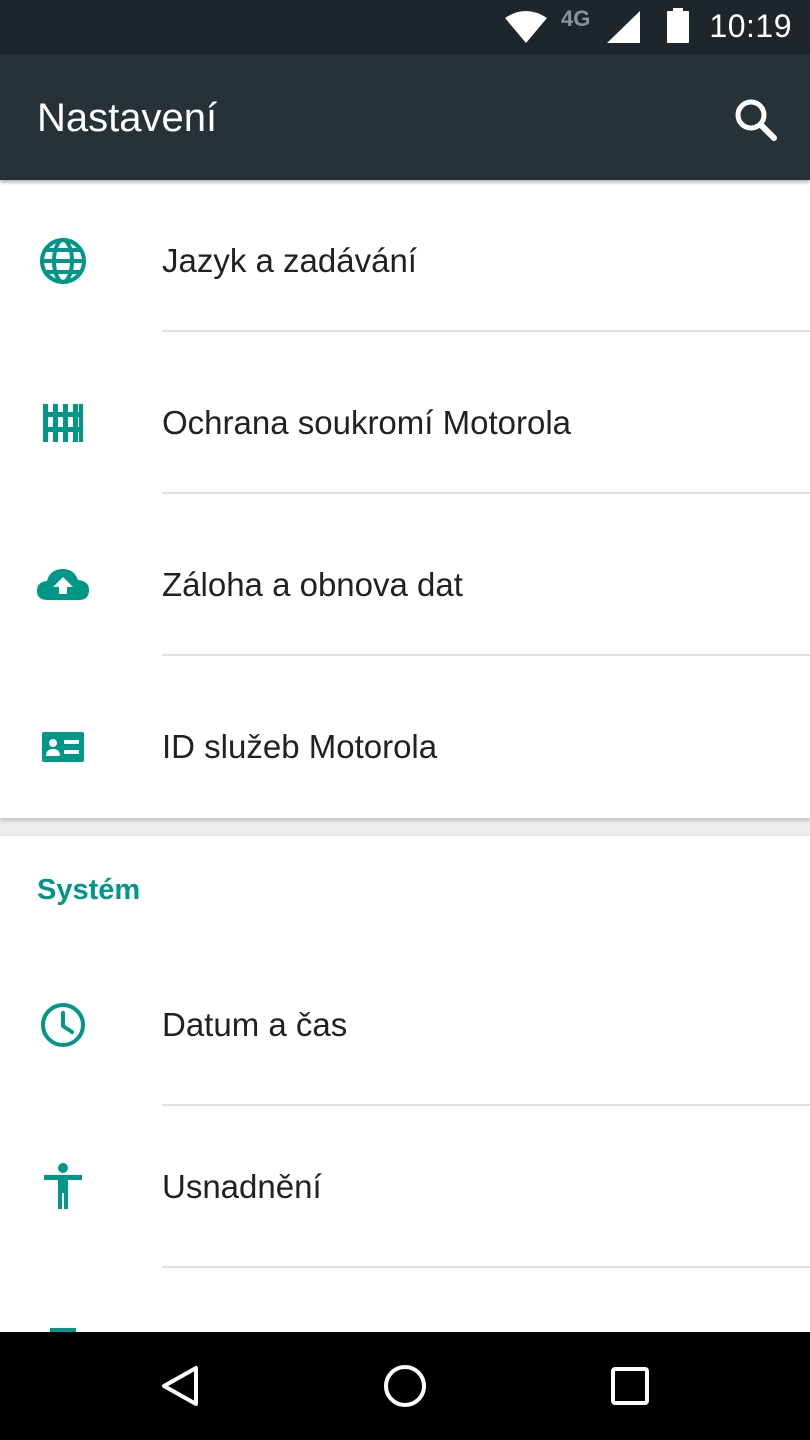  What do you see at coordinates (89, 890) in the screenshot?
I see `section-header-system: Systém` at bounding box center [89, 890].